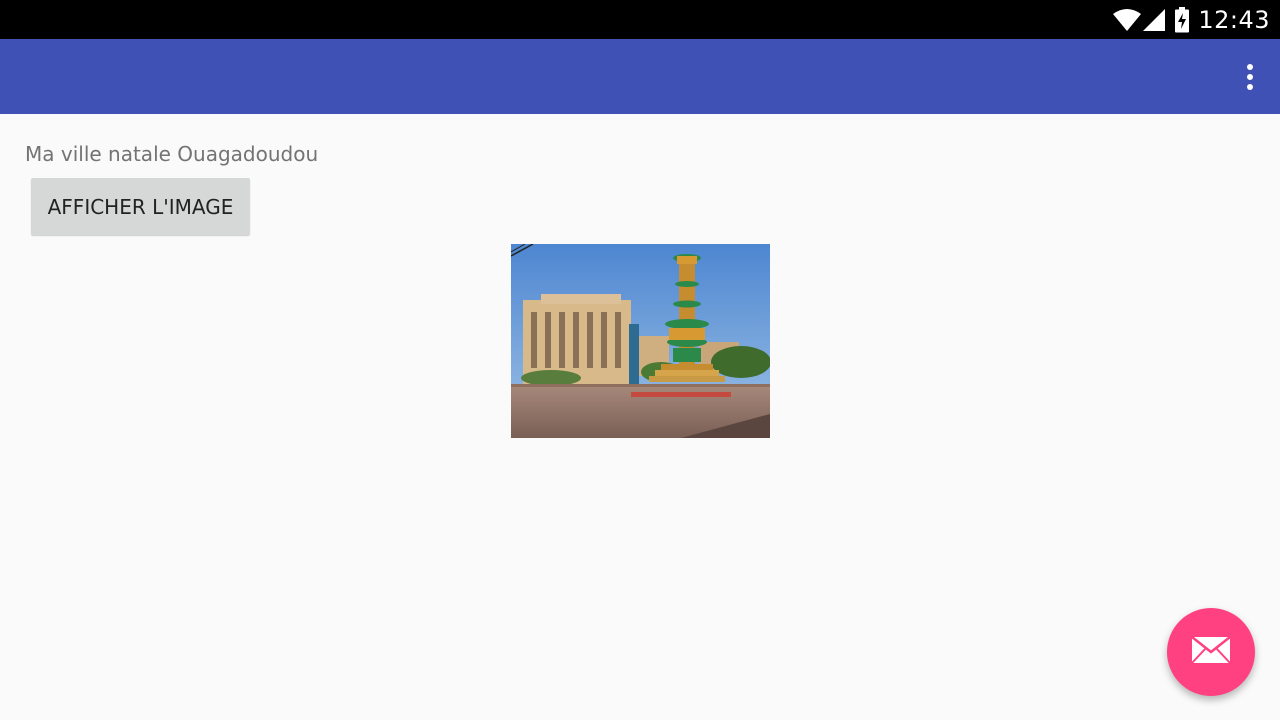  I want to click on mail-icon, so click(1211, 652).